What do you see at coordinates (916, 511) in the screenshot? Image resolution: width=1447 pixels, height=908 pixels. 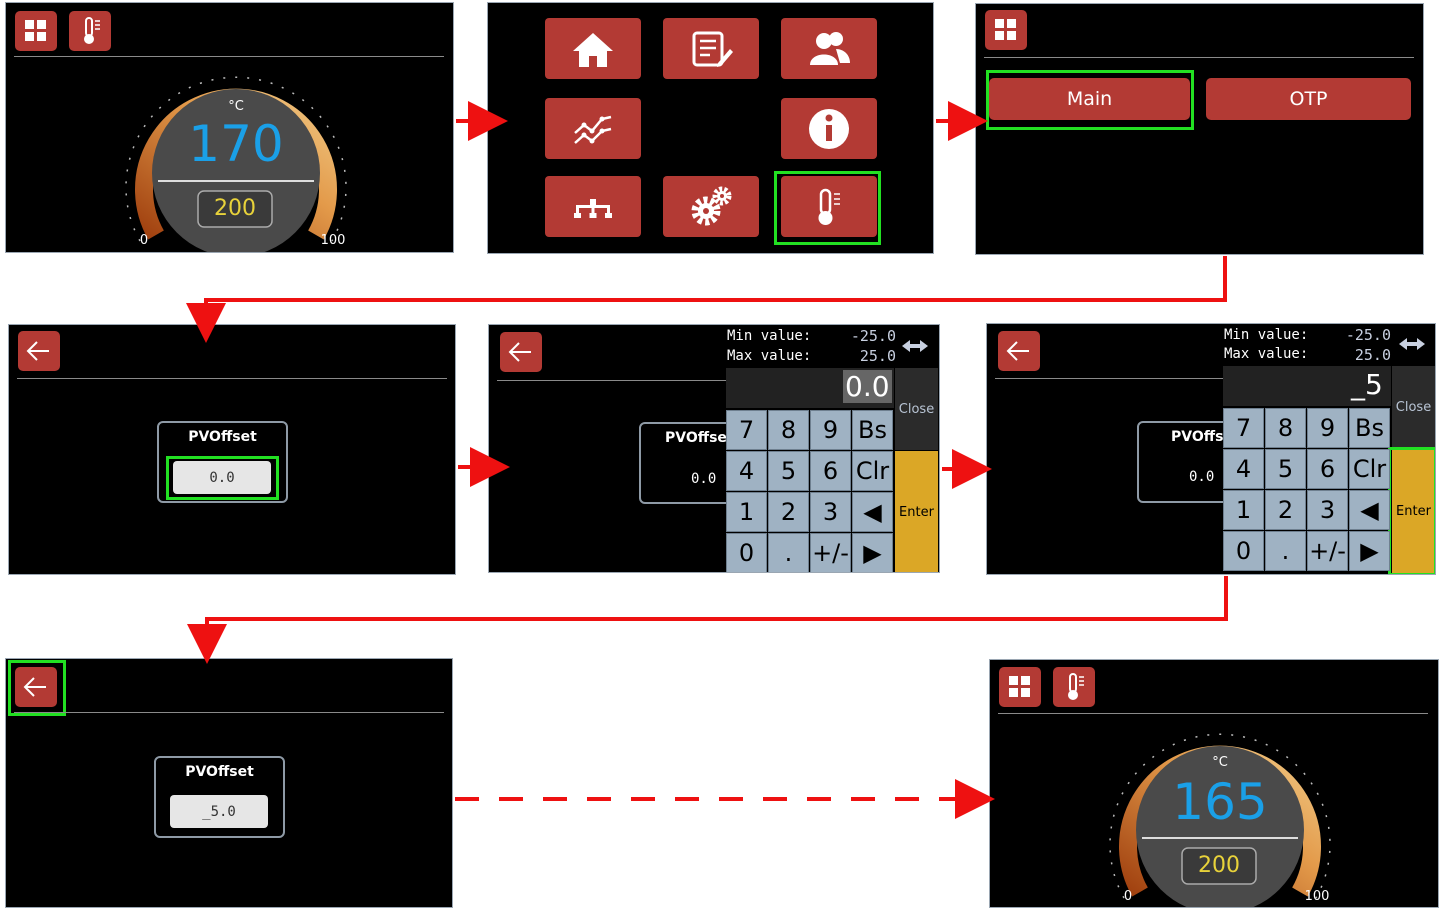 I see `keypad-enter-button: Enter` at bounding box center [916, 511].